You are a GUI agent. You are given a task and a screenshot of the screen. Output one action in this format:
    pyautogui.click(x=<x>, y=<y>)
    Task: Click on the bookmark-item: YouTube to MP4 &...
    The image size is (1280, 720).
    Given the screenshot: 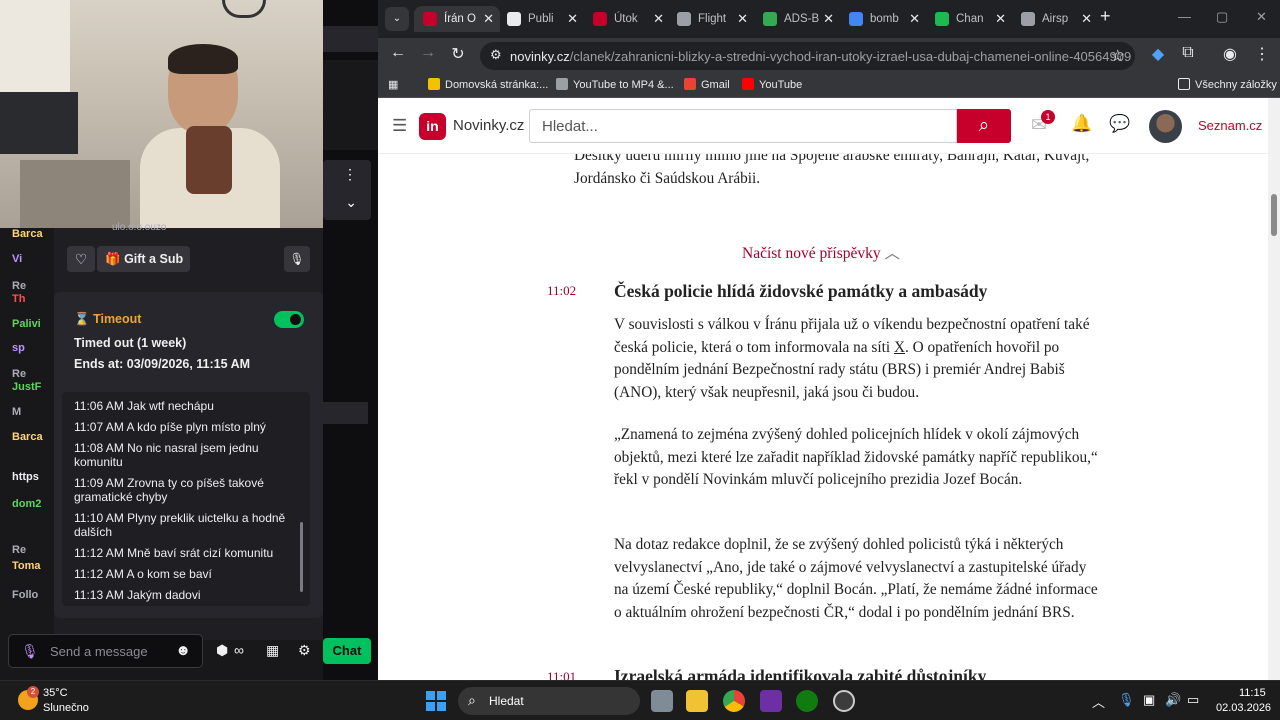 What is the action you would take?
    pyautogui.click(x=615, y=84)
    